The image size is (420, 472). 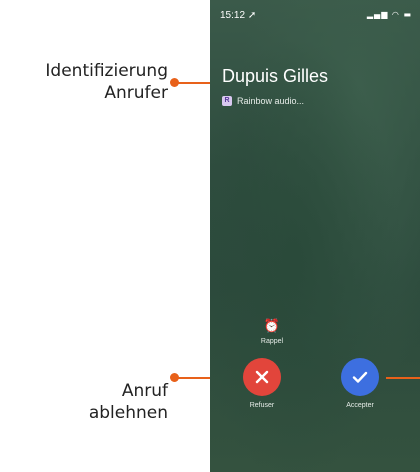 I want to click on accept-call-button: Accepter, so click(x=360, y=383).